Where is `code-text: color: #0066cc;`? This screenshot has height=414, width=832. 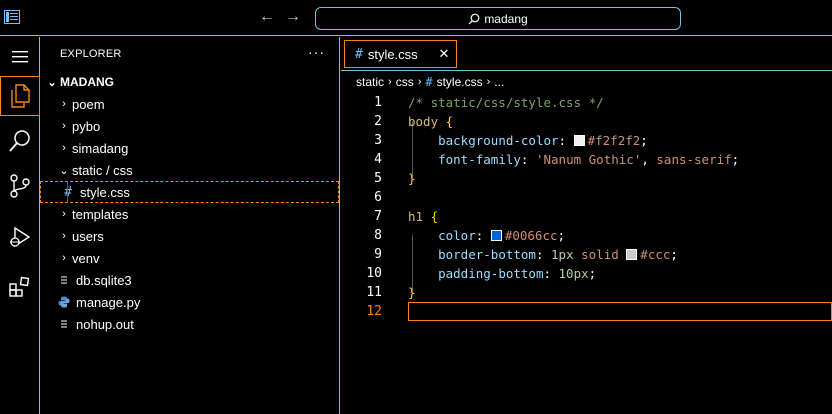 code-text: color: #0066cc; is located at coordinates (502, 235).